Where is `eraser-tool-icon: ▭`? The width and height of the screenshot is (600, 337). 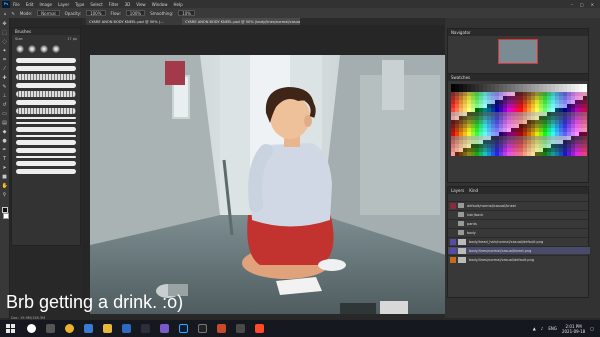 eraser-tool-icon: ▭ is located at coordinates (5, 114).